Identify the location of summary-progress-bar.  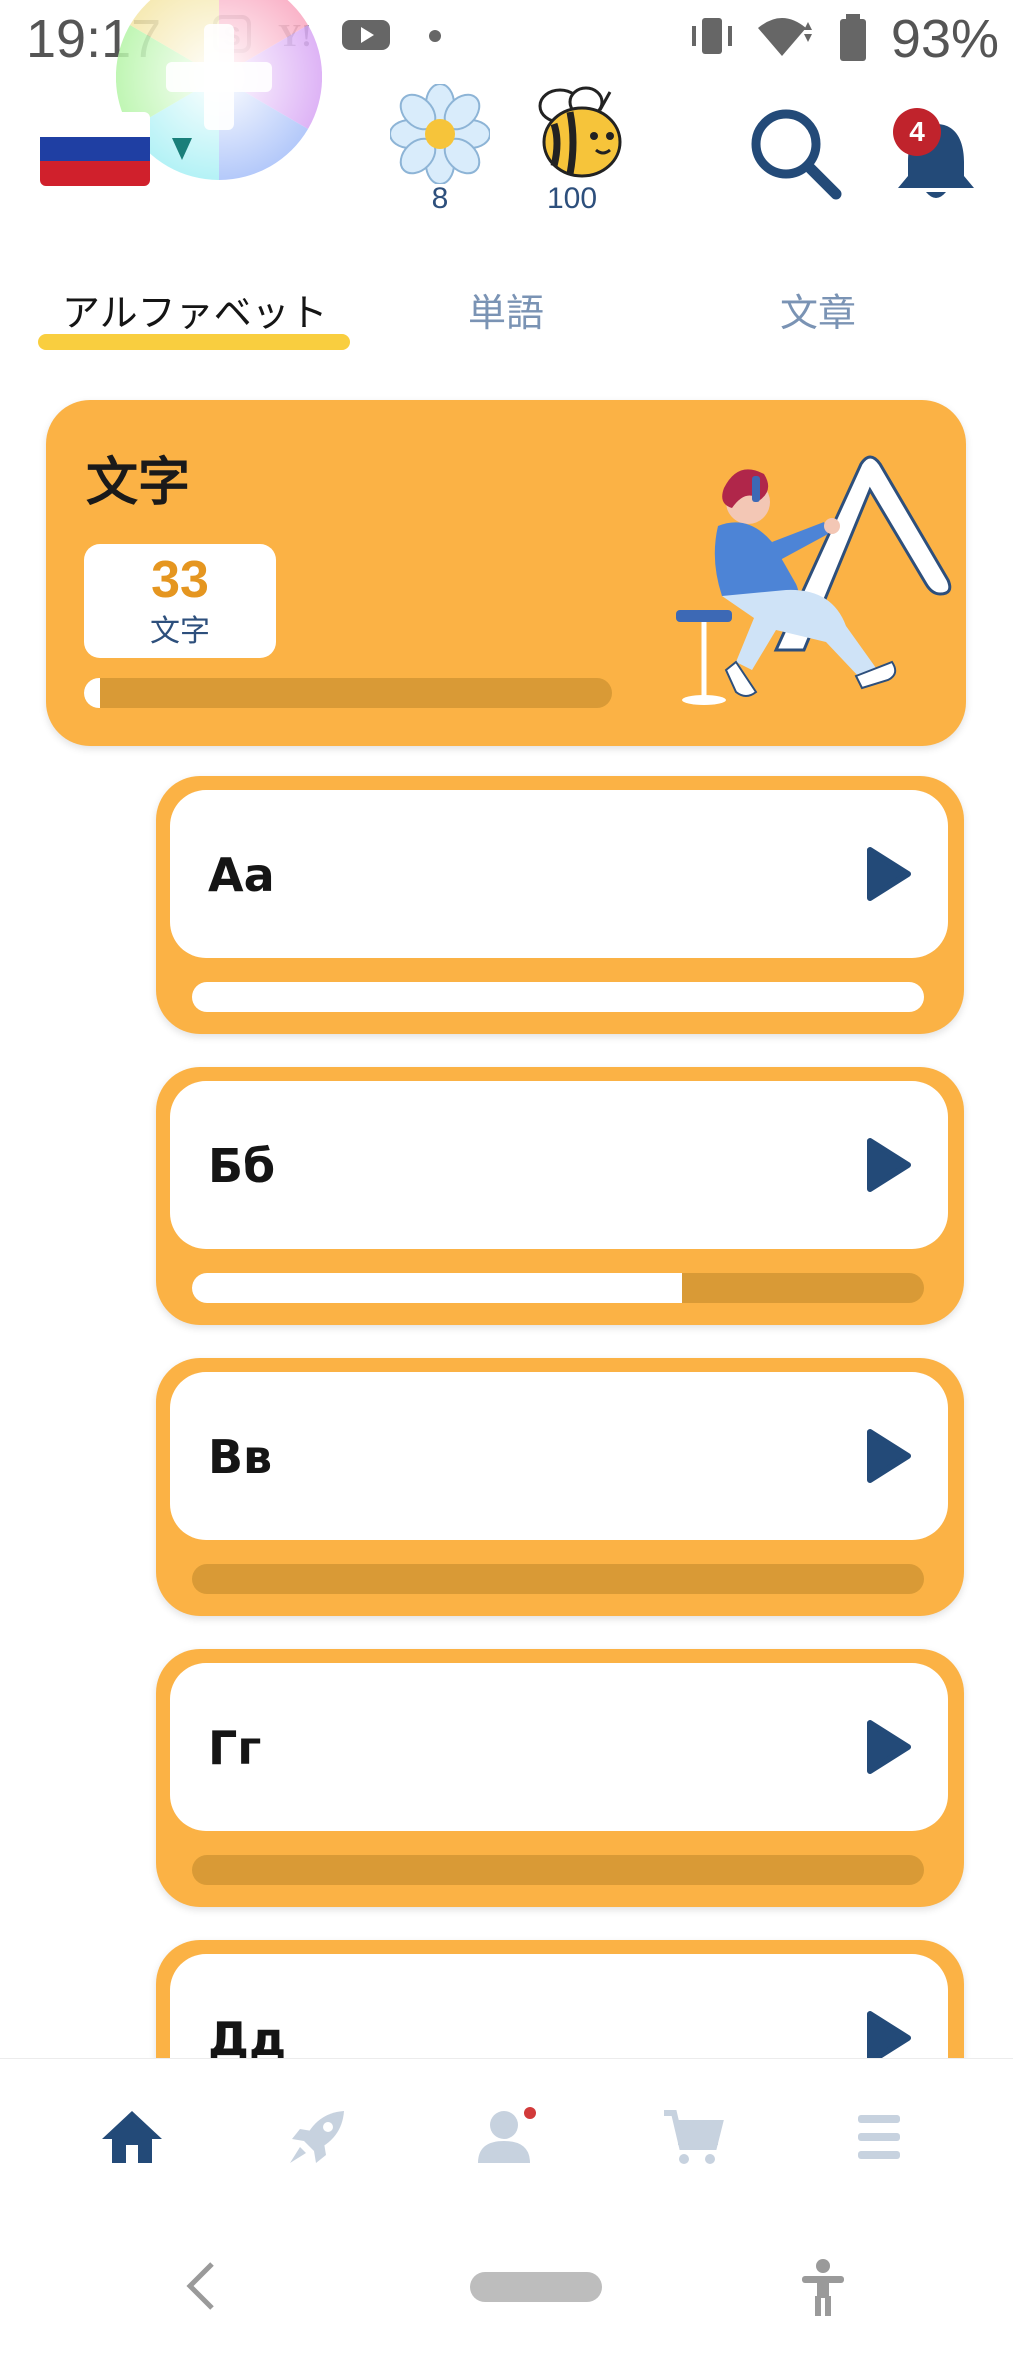
(348, 693).